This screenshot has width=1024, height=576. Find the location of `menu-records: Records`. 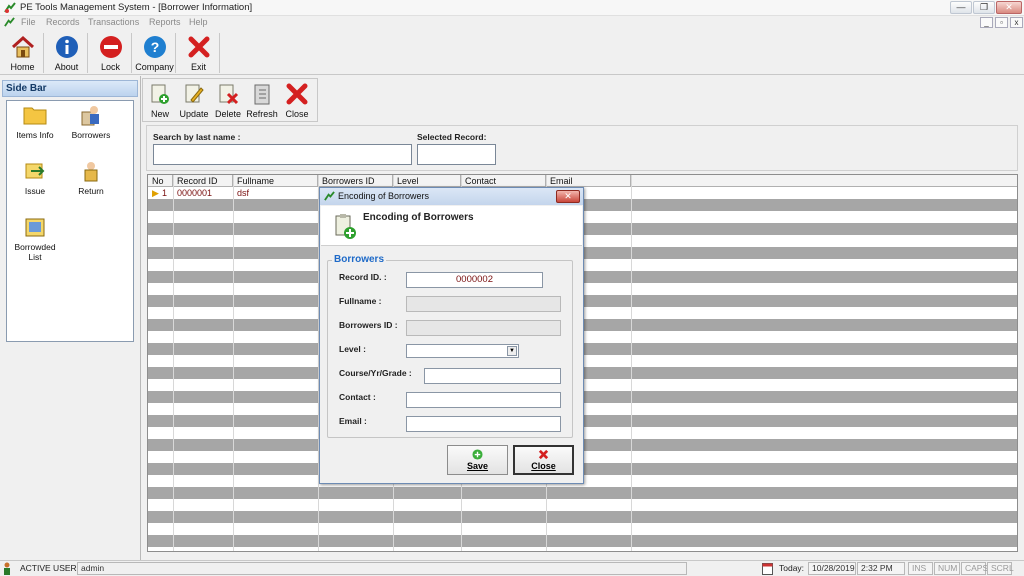

menu-records: Records is located at coordinates (63, 22).